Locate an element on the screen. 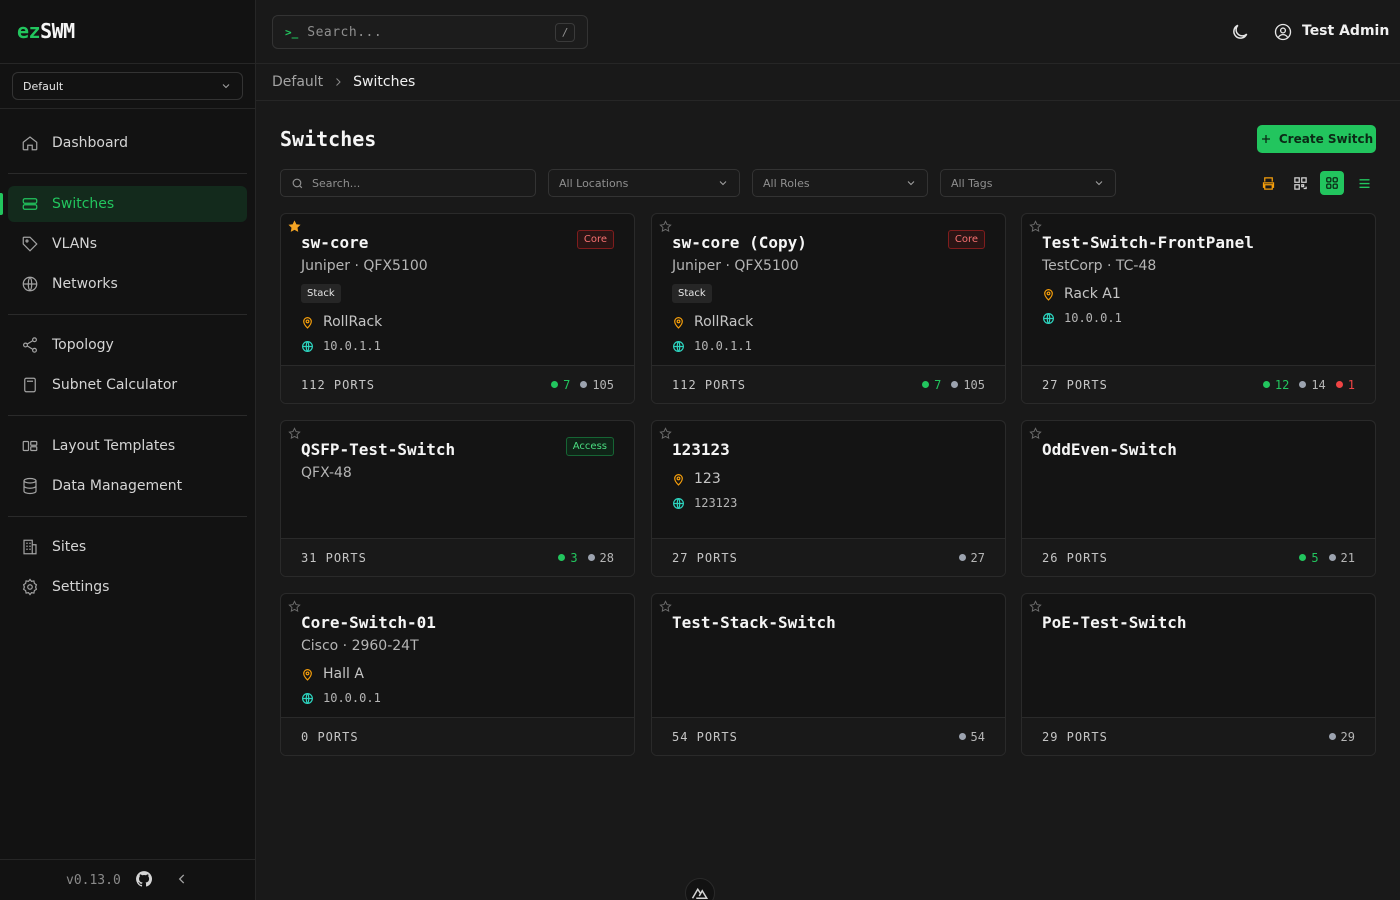 The height and width of the screenshot is (900, 1400). star-filled-icon is located at coordinates (294, 226).